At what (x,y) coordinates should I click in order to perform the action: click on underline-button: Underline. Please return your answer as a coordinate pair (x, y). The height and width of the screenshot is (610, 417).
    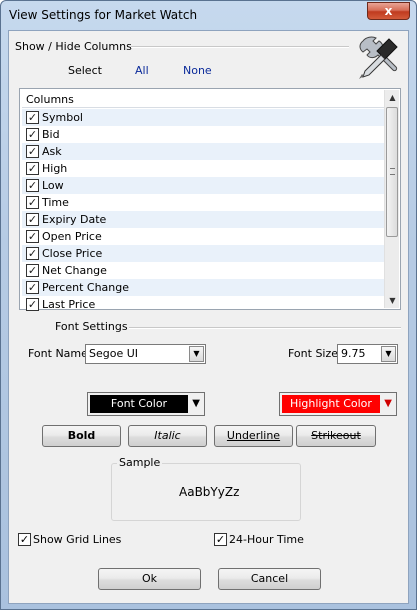
    Looking at the image, I should click on (253, 436).